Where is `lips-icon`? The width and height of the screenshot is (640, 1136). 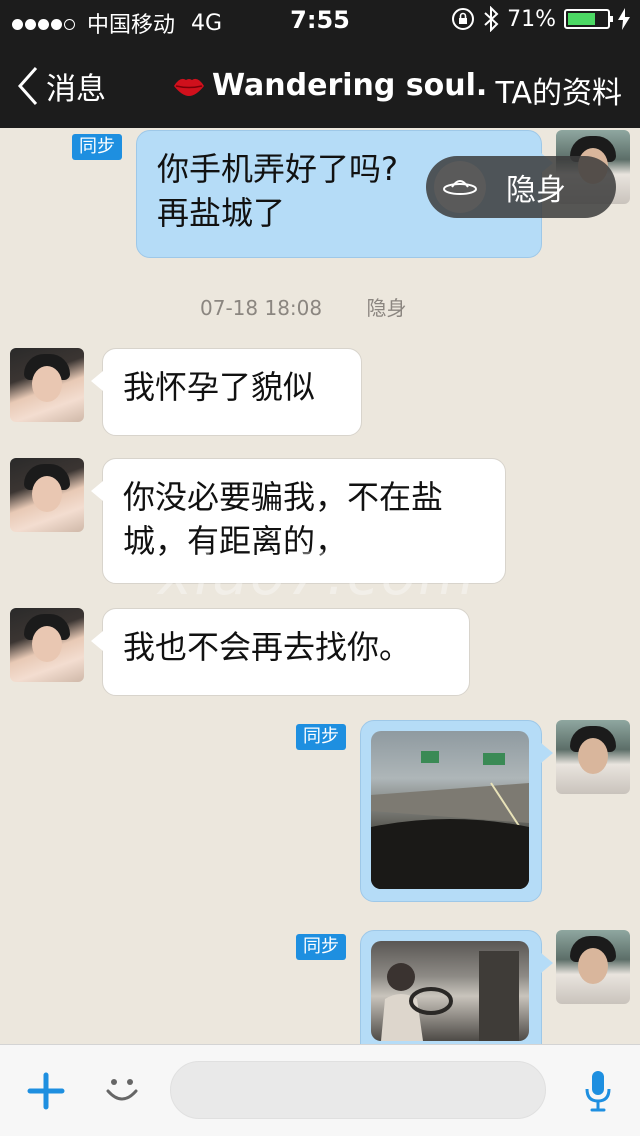 lips-icon is located at coordinates (189, 87).